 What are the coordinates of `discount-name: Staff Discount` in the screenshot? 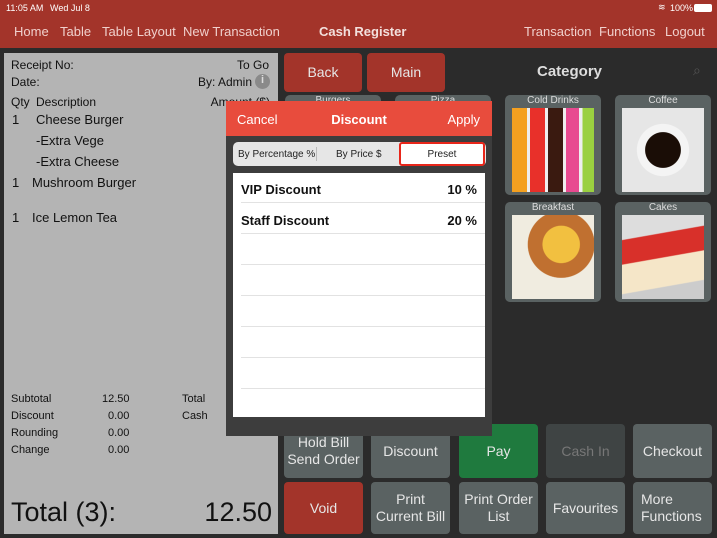 It's located at (285, 220).